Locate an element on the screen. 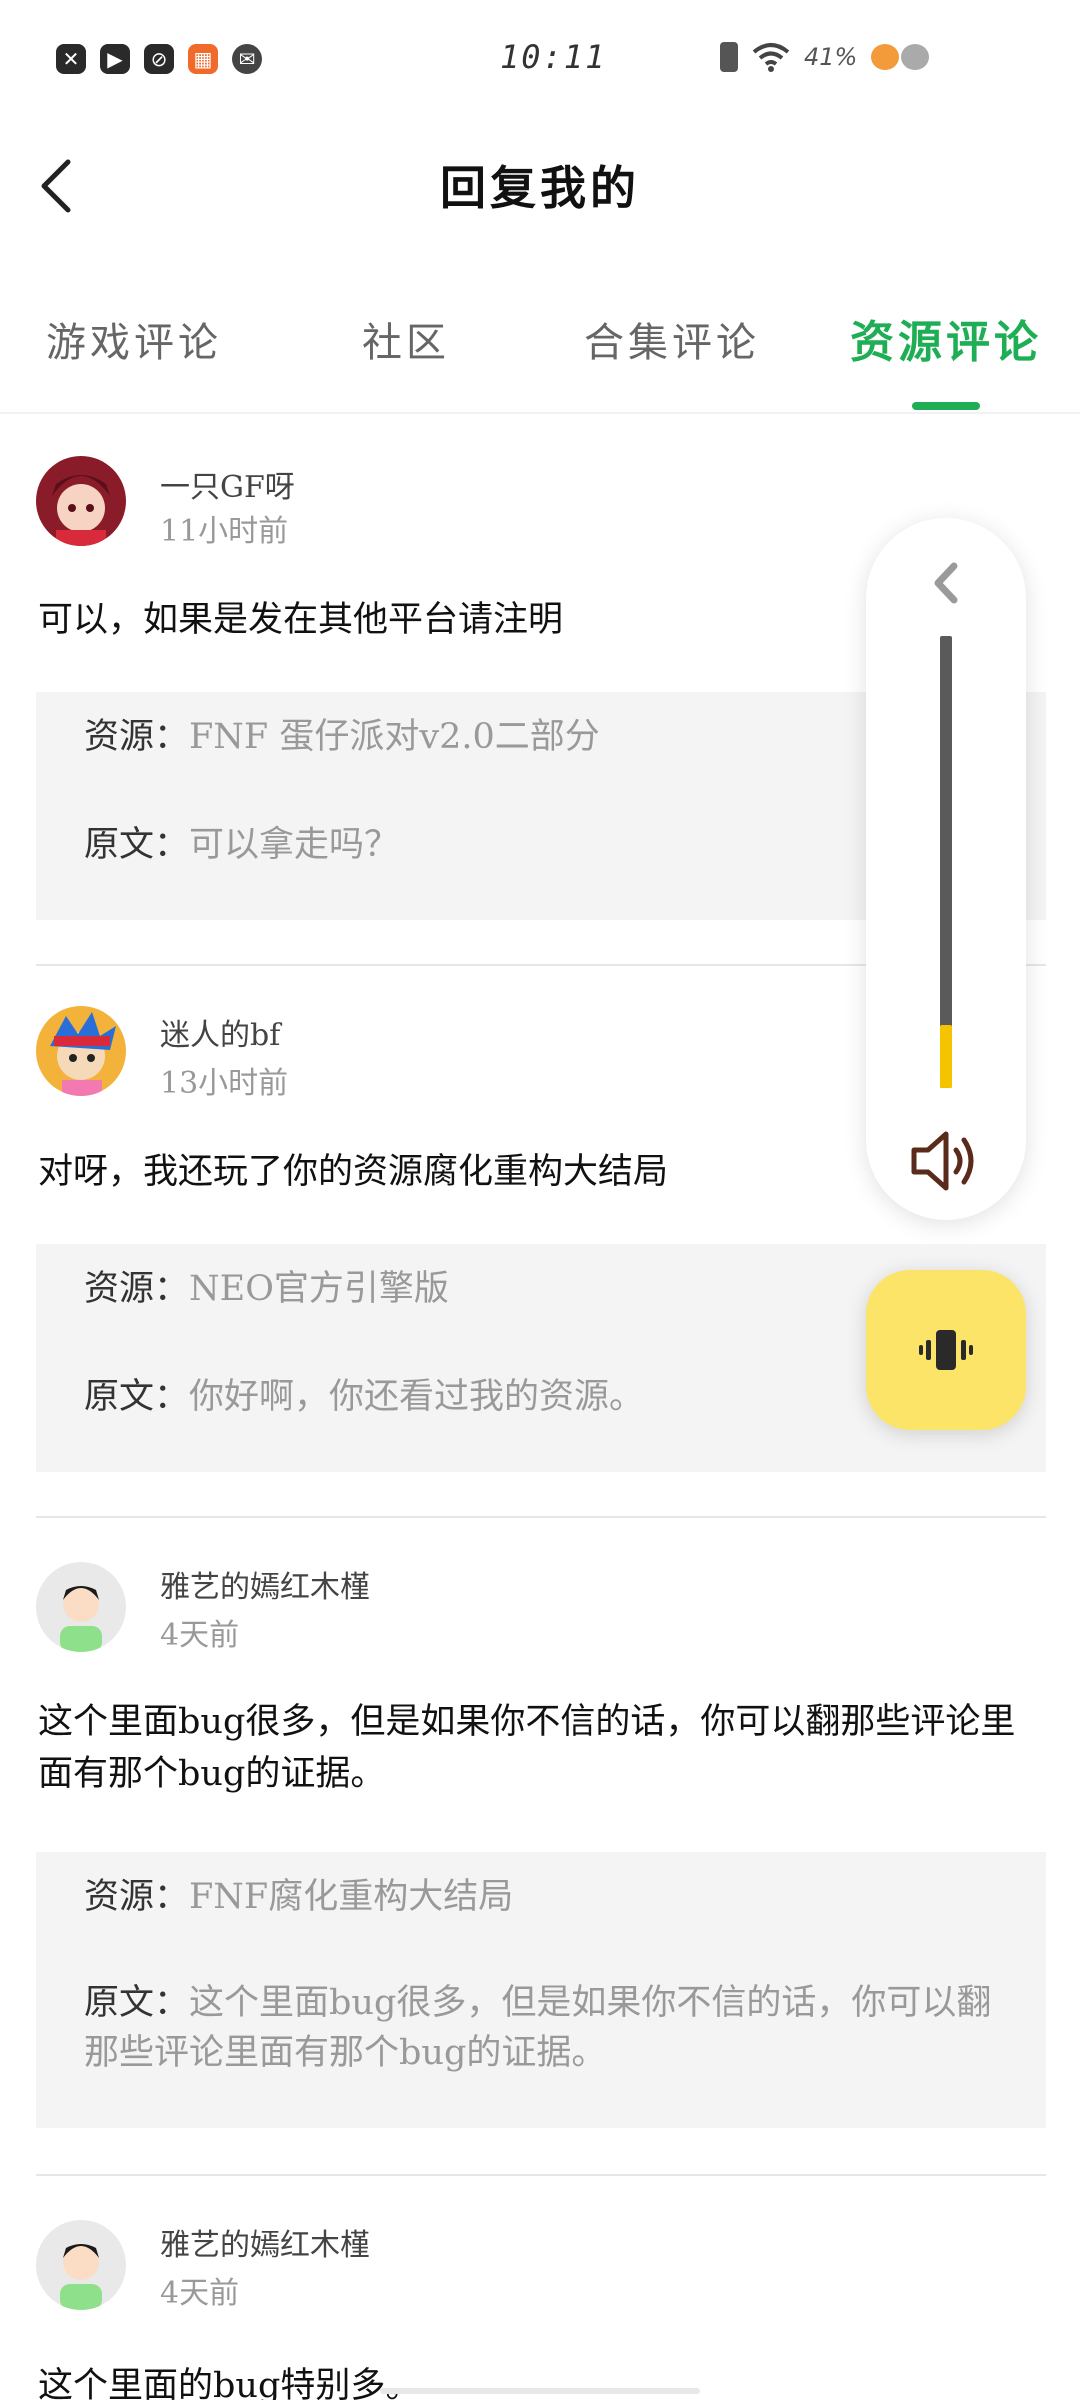 The width and height of the screenshot is (1080, 2400). battery-mascot-icon is located at coordinates (900, 57).